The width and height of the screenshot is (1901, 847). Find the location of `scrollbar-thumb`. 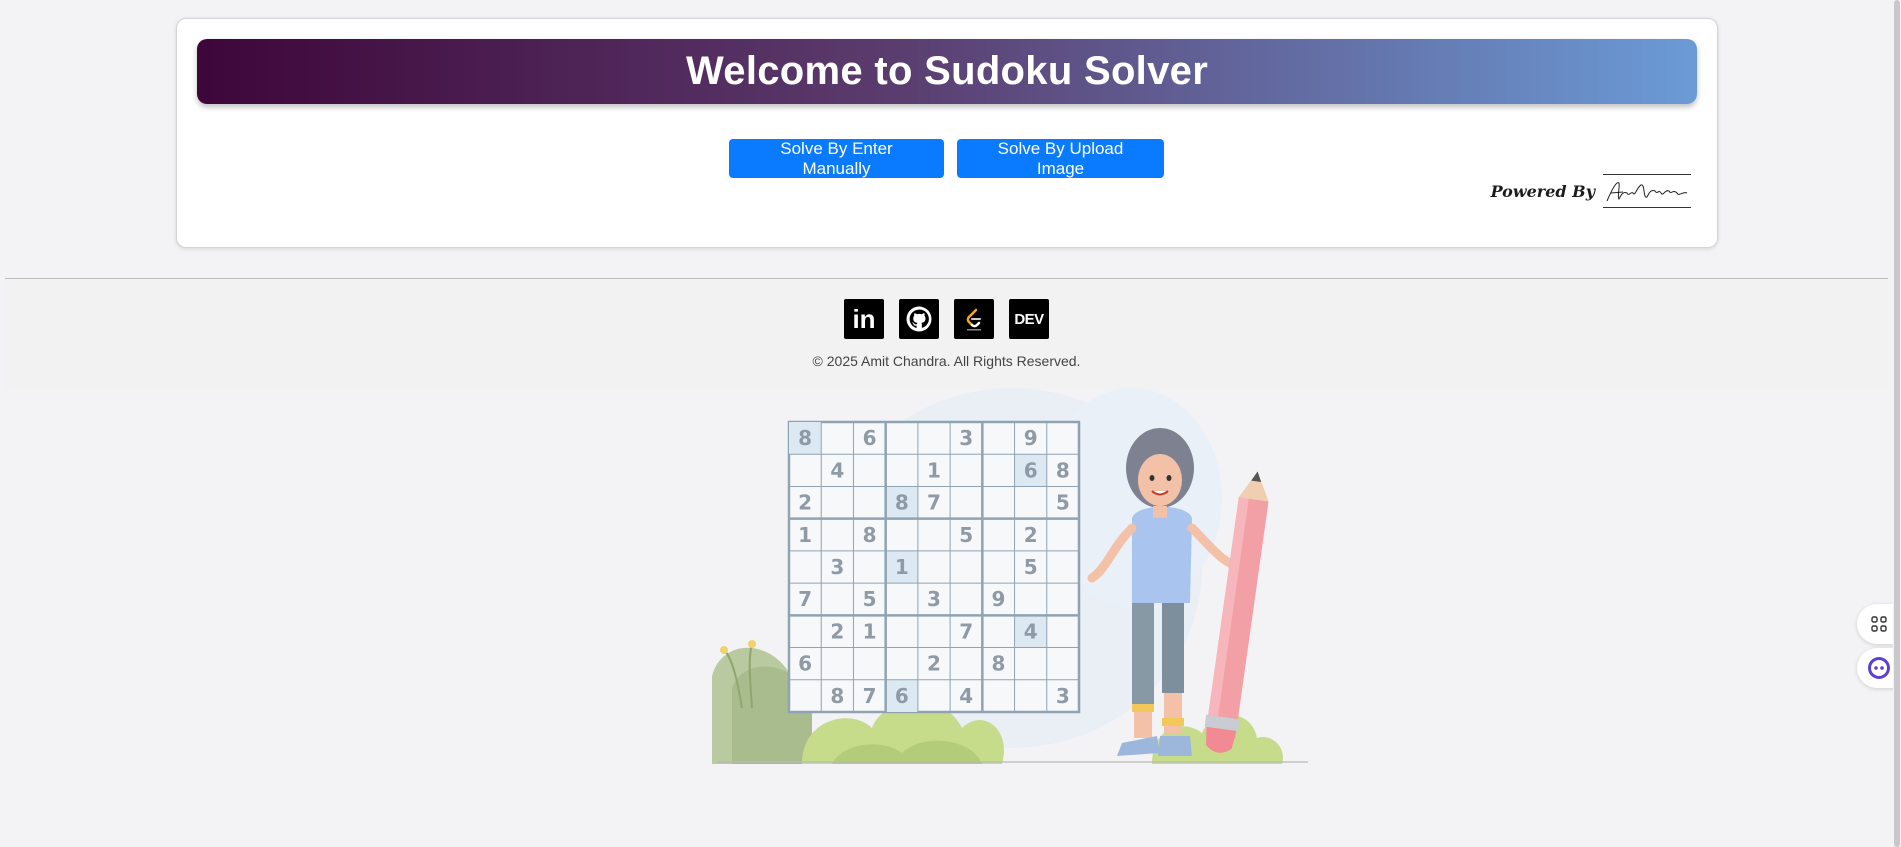

scrollbar-thumb is located at coordinates (1897, 423).